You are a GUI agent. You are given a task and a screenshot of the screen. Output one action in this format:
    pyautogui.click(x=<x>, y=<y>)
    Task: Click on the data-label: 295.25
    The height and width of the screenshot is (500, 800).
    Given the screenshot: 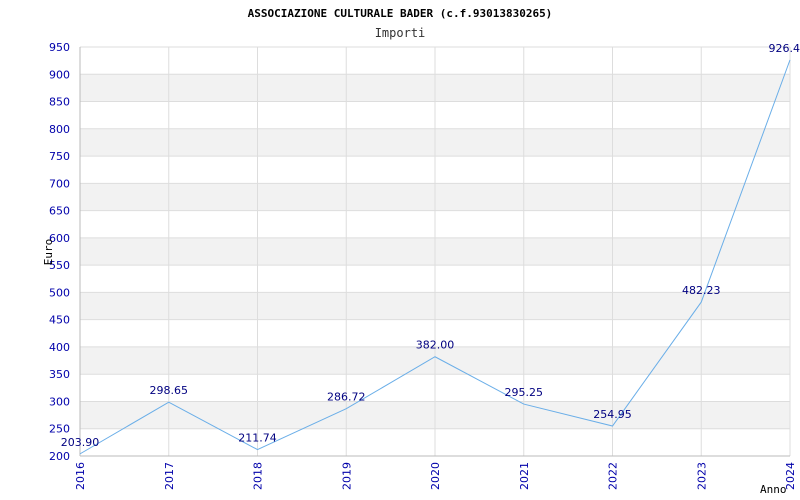 What is the action you would take?
    pyautogui.click(x=524, y=392)
    